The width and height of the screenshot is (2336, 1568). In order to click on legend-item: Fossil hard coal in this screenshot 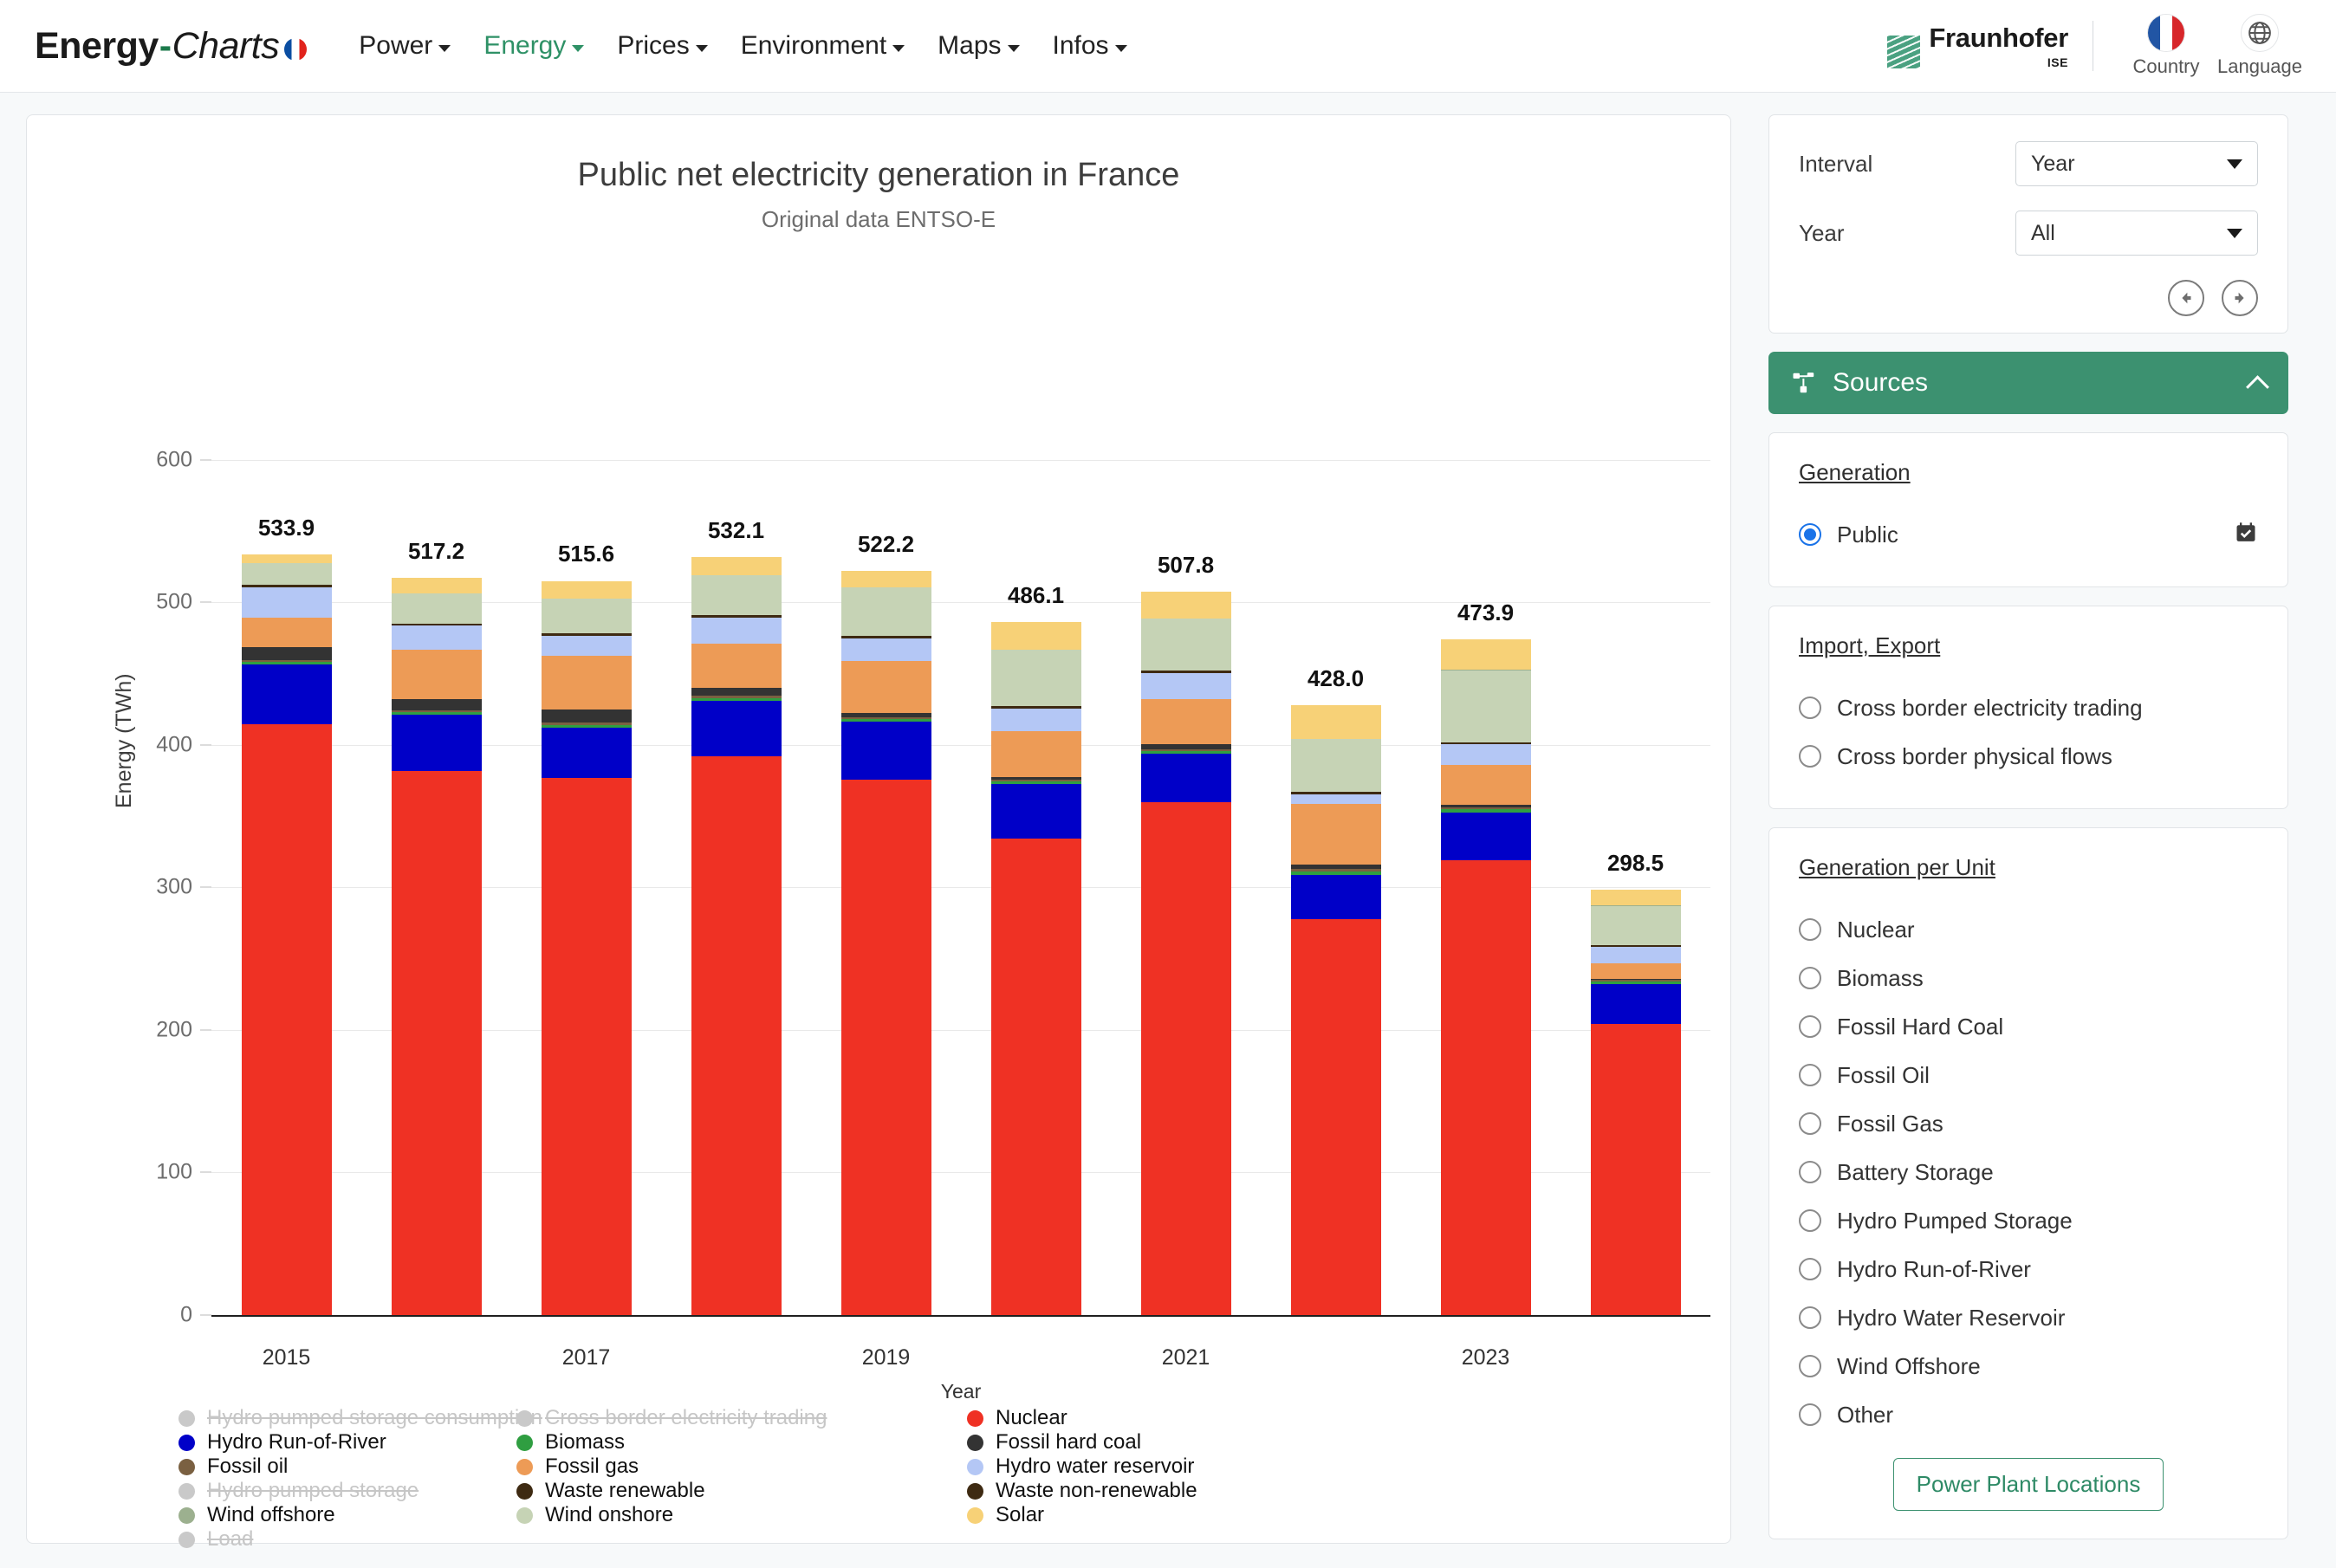, I will do `click(1149, 1442)`.